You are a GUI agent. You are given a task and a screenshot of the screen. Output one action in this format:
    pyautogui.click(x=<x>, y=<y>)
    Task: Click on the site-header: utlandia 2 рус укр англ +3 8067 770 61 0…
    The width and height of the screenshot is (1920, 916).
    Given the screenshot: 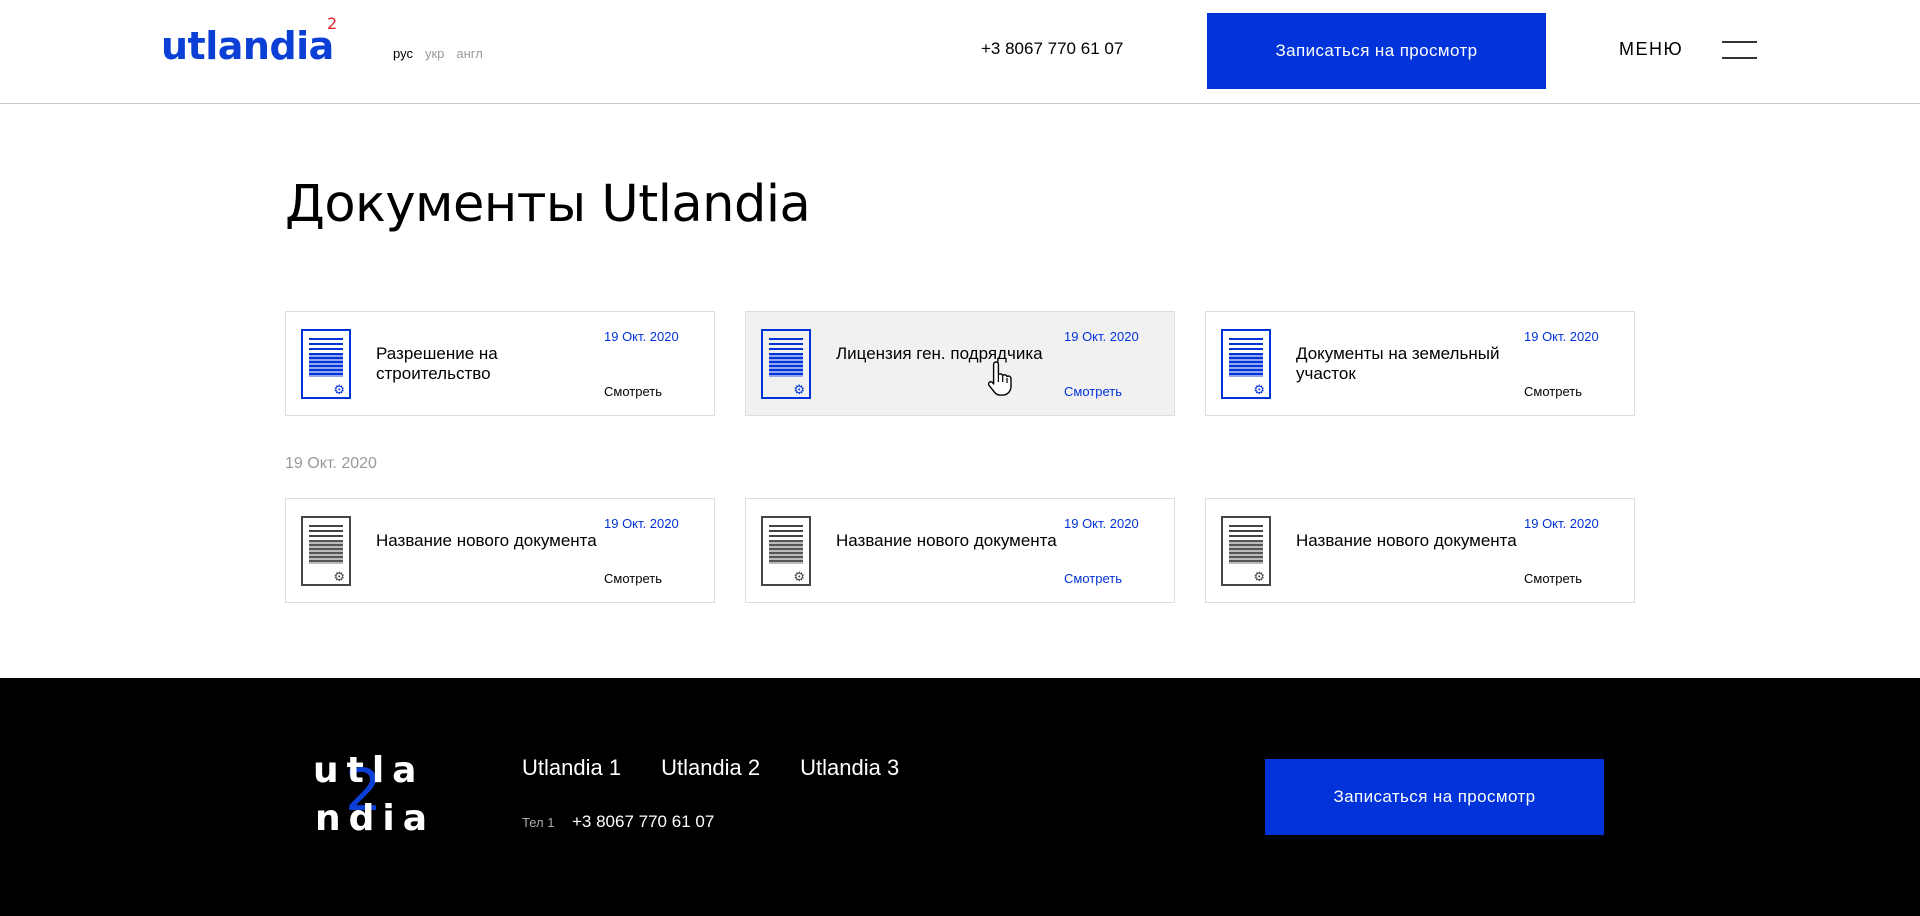 What is the action you would take?
    pyautogui.click(x=960, y=52)
    